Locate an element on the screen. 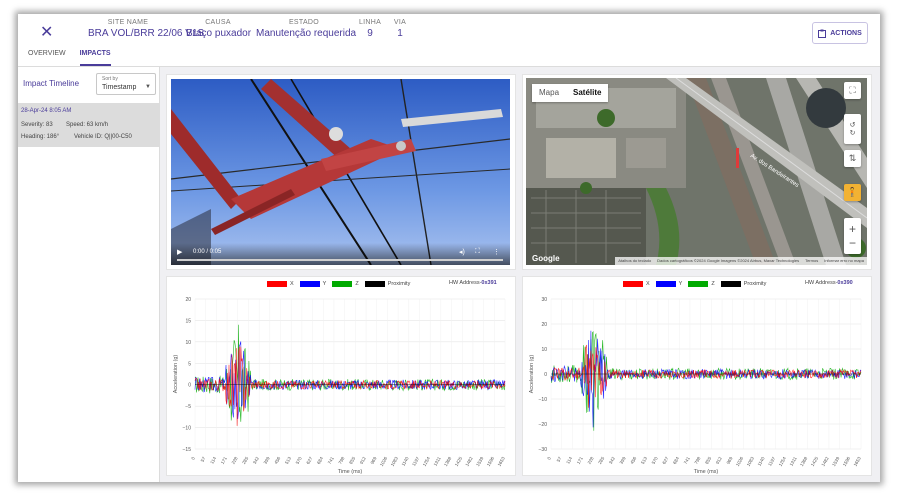 Image resolution: width=900 pixels, height=498 pixels. tilt-icon: ⇅ is located at coordinates (852, 158).